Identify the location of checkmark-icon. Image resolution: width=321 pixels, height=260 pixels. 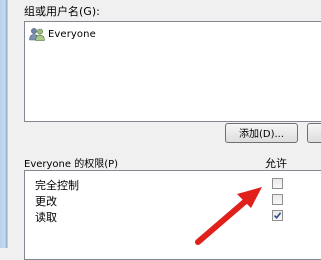
(277, 216).